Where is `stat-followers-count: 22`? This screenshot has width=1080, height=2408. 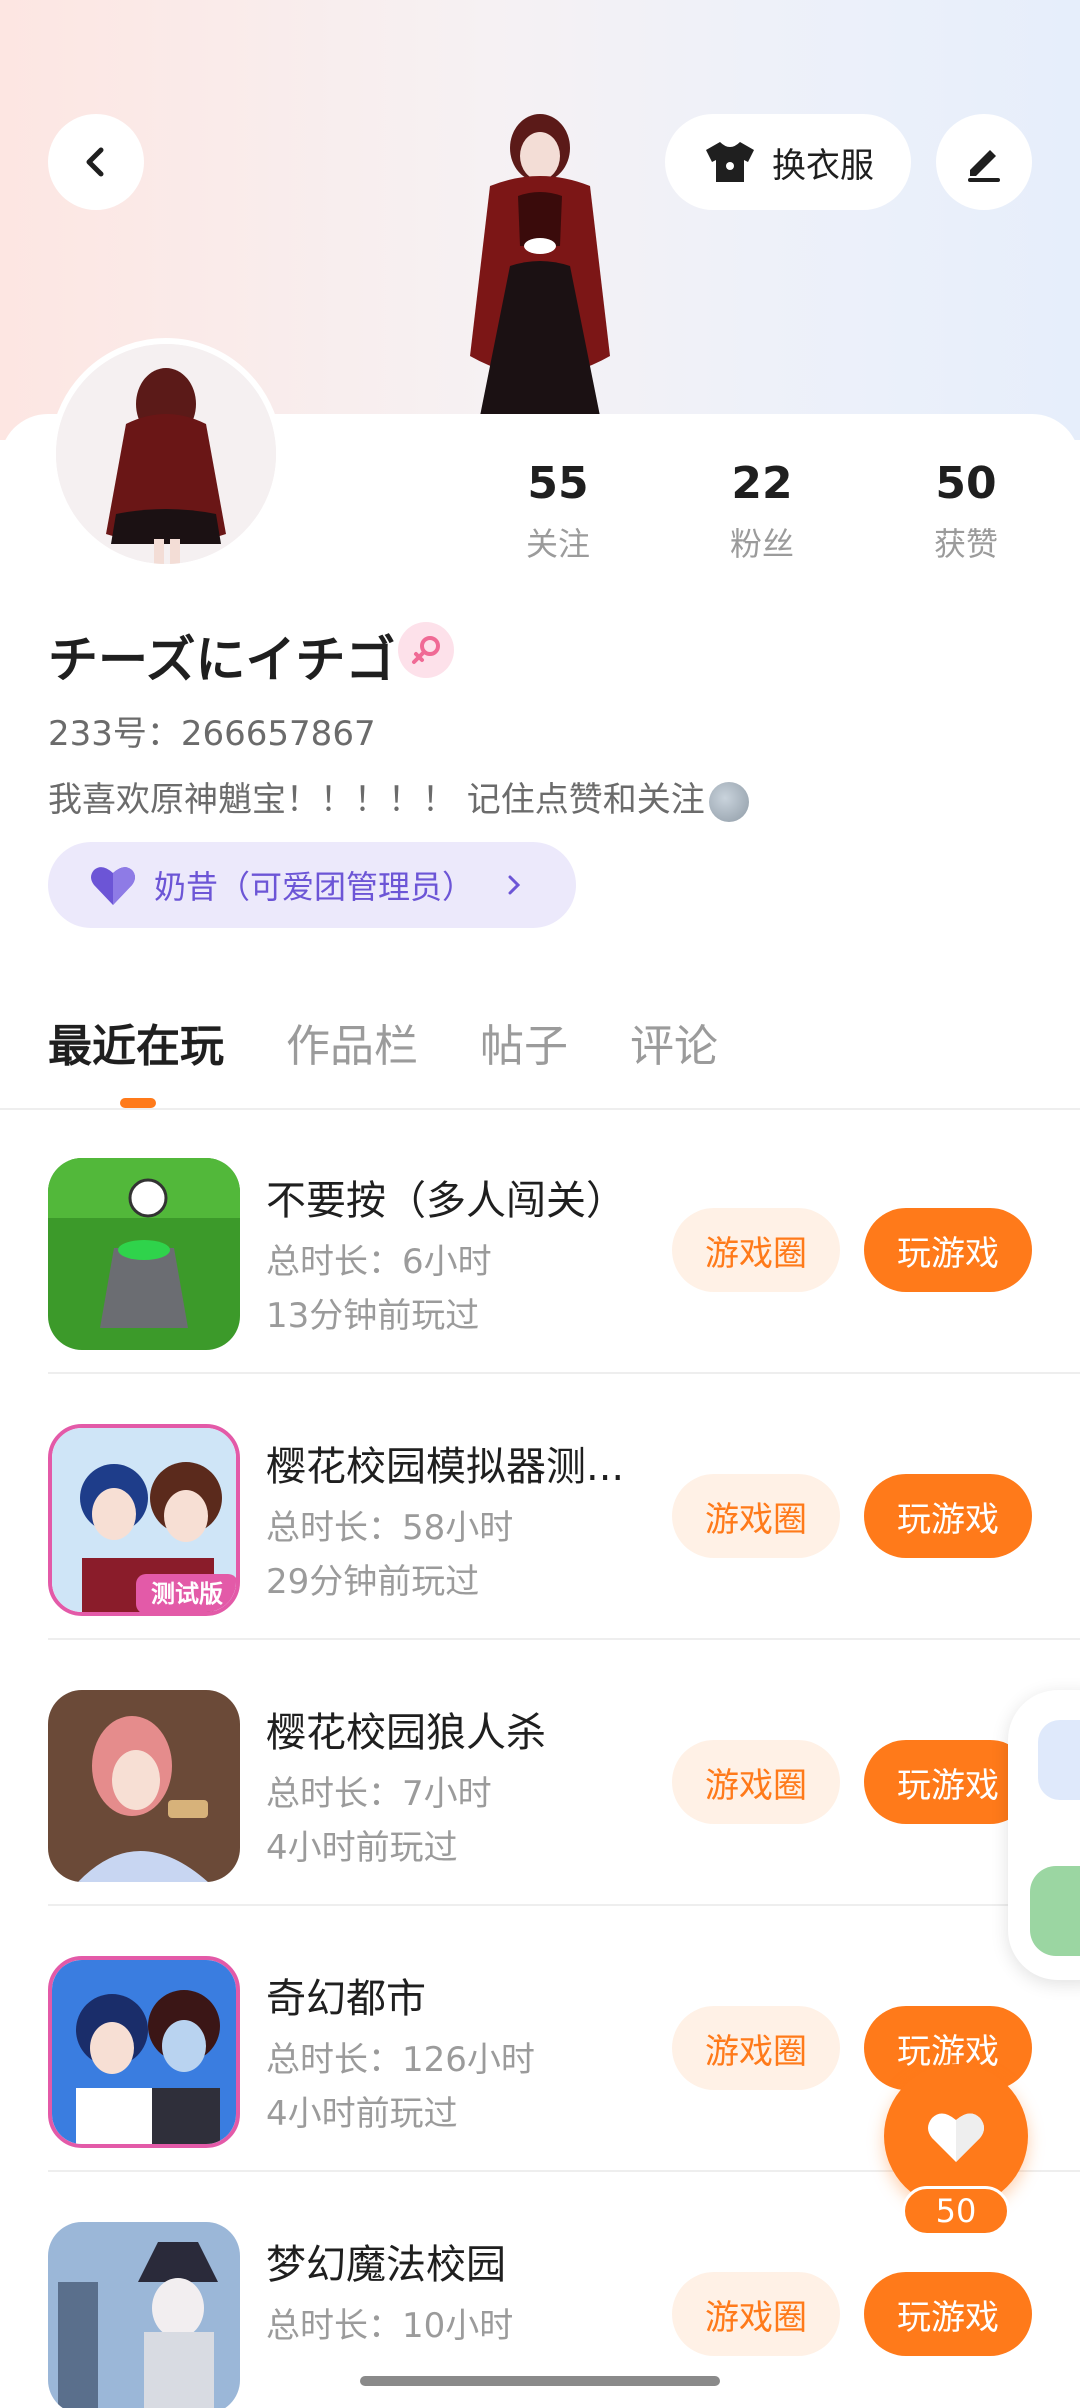
stat-followers-count: 22 is located at coordinates (762, 483).